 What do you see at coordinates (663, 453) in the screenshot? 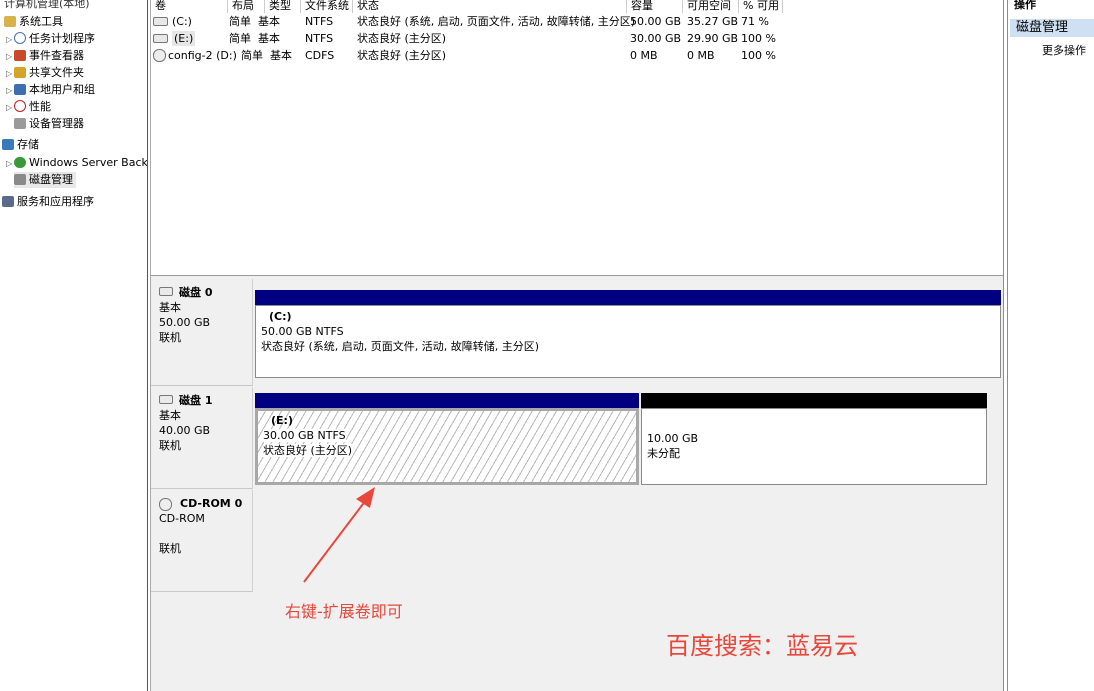
I see `unallocated-status: 未分配` at bounding box center [663, 453].